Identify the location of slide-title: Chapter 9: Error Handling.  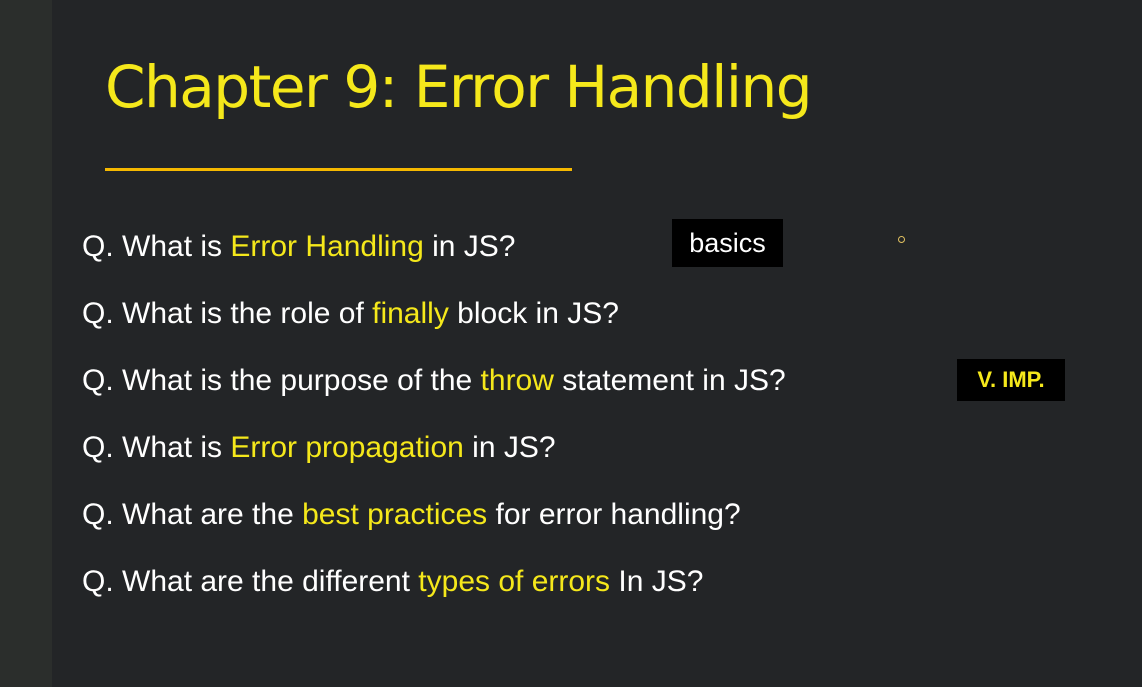
(459, 87).